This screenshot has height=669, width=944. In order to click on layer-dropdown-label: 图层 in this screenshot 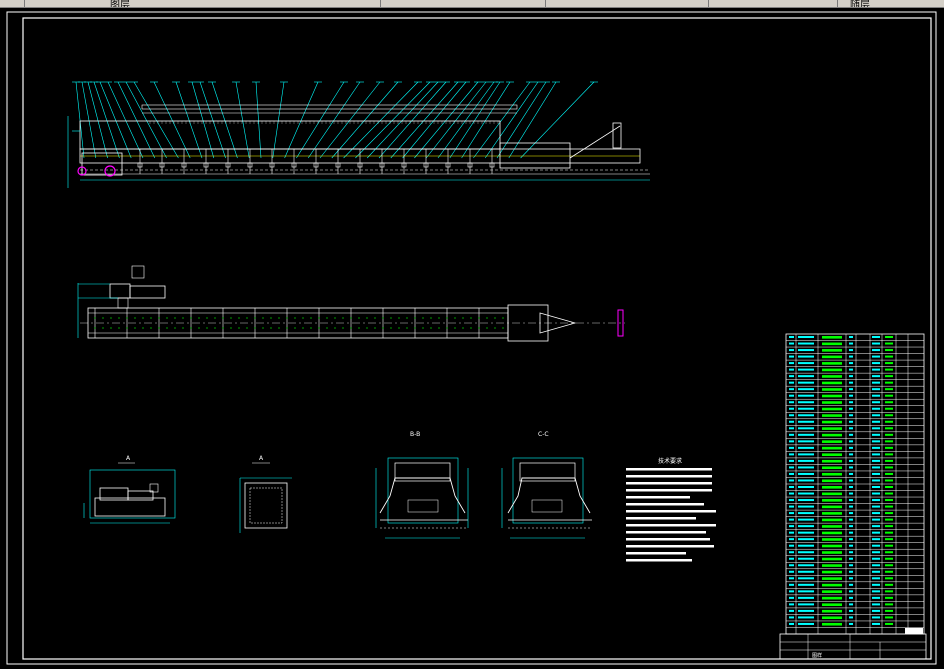, I will do `click(120, 3)`.